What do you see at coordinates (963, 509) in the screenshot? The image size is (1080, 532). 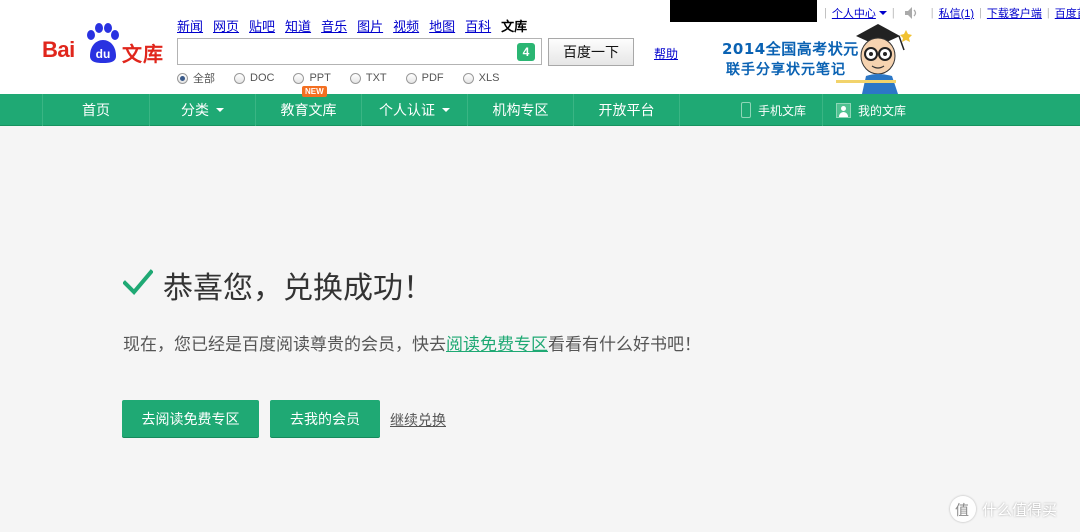 I see `watermark-logo-icon` at bounding box center [963, 509].